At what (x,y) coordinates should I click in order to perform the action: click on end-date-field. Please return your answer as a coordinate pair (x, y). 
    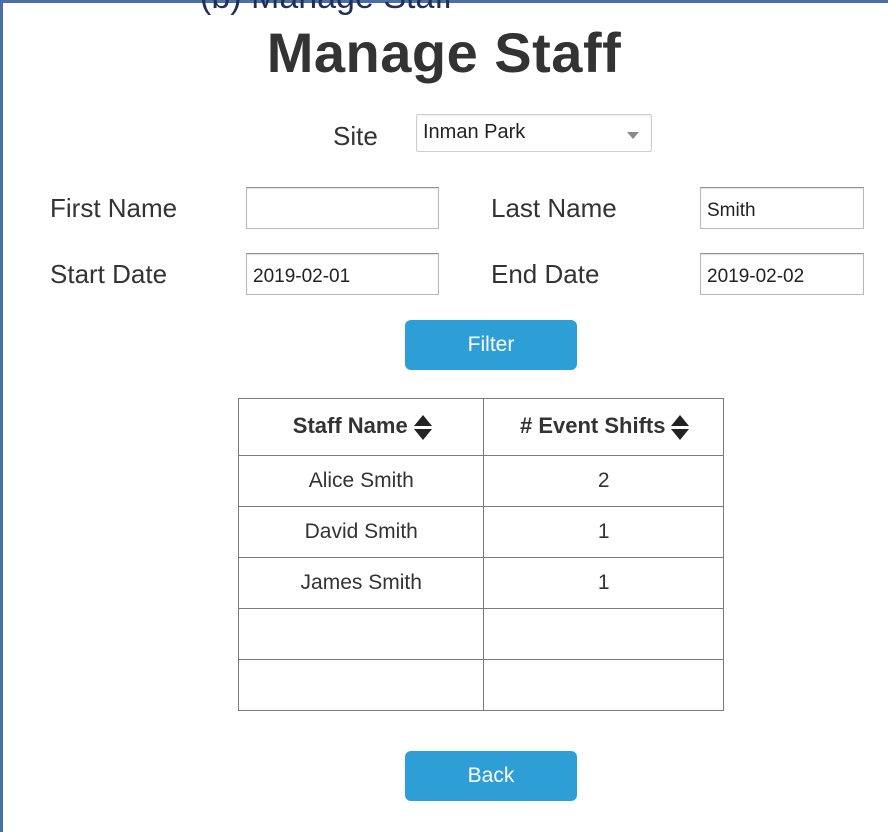
    Looking at the image, I should click on (782, 274).